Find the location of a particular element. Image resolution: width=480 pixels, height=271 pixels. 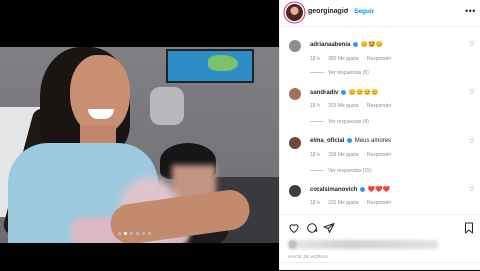

author-username: georginagio is located at coordinates (328, 11).